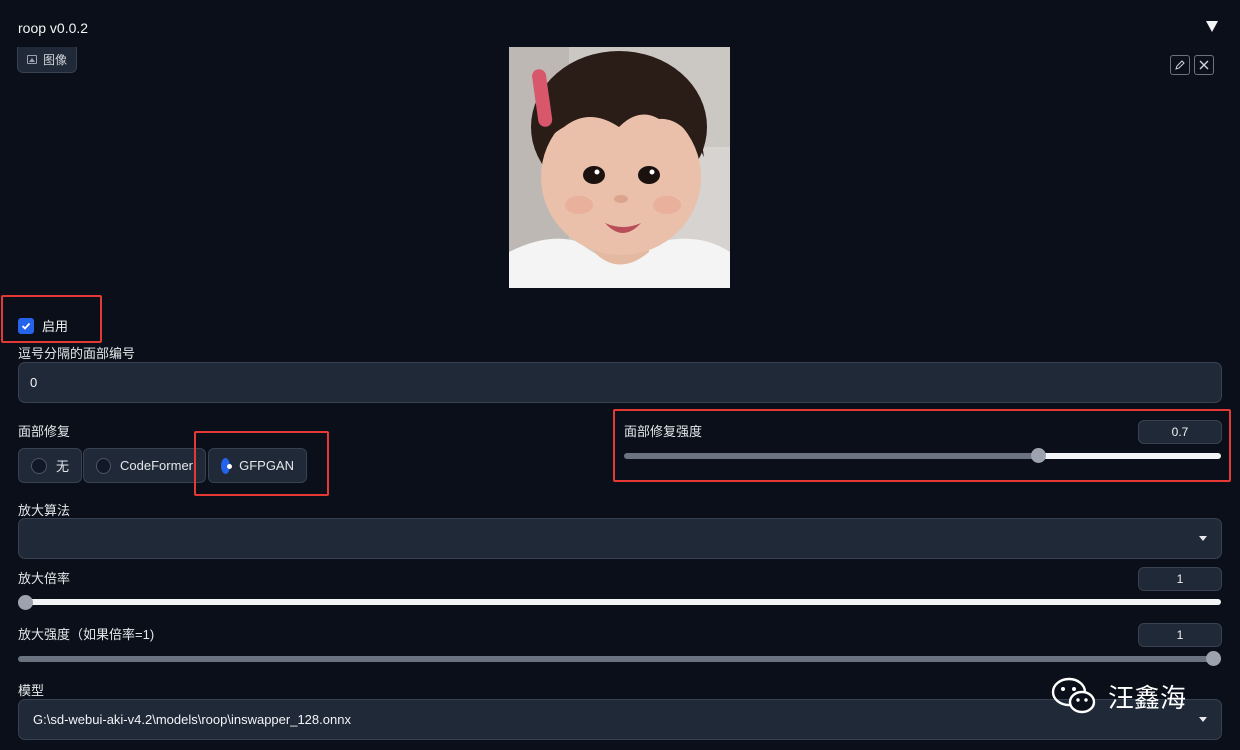 The height and width of the screenshot is (750, 1240). What do you see at coordinates (31, 690) in the screenshot?
I see `model-label: 模型` at bounding box center [31, 690].